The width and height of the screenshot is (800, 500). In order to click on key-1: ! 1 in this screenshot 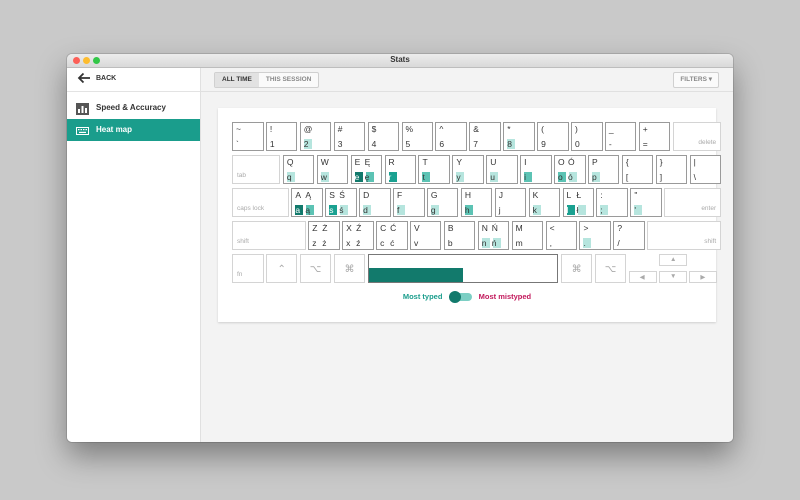, I will do `click(281, 136)`.